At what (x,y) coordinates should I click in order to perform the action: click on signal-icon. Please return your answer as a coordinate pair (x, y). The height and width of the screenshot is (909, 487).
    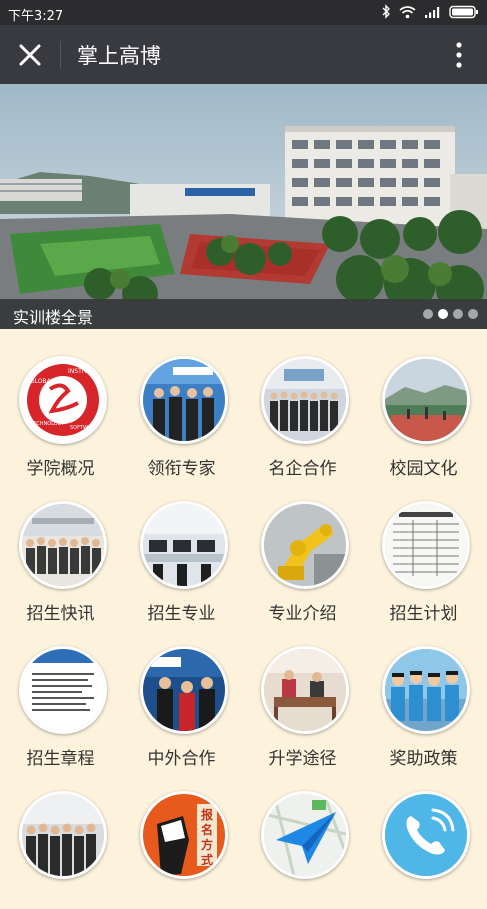
    Looking at the image, I should click on (432, 12).